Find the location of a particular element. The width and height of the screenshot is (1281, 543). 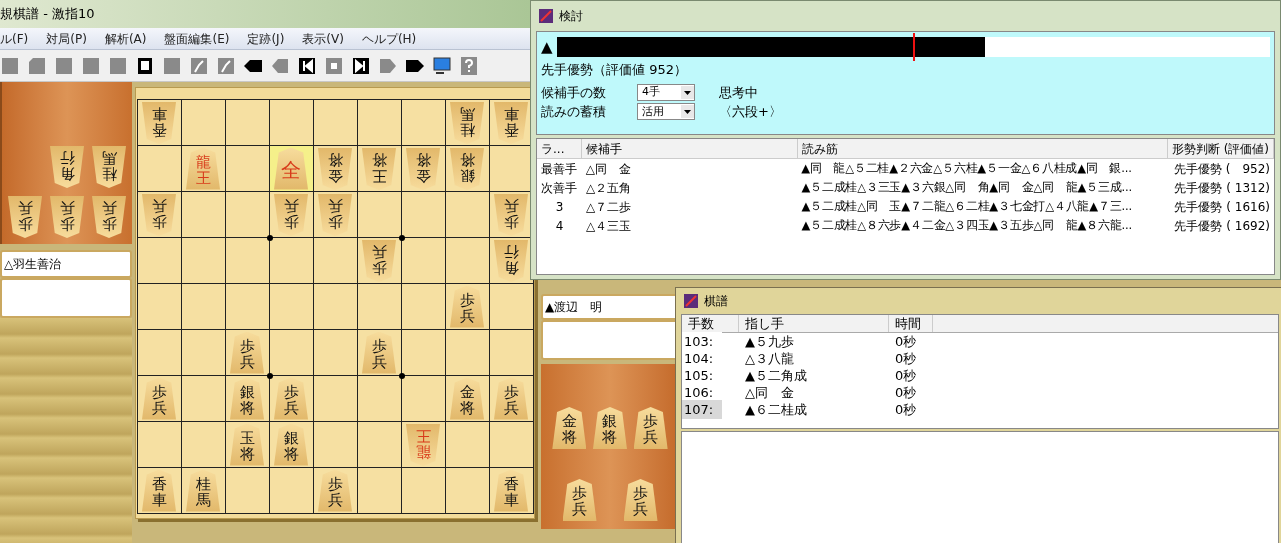

candidates-dropdown: 4手 is located at coordinates (666, 92).